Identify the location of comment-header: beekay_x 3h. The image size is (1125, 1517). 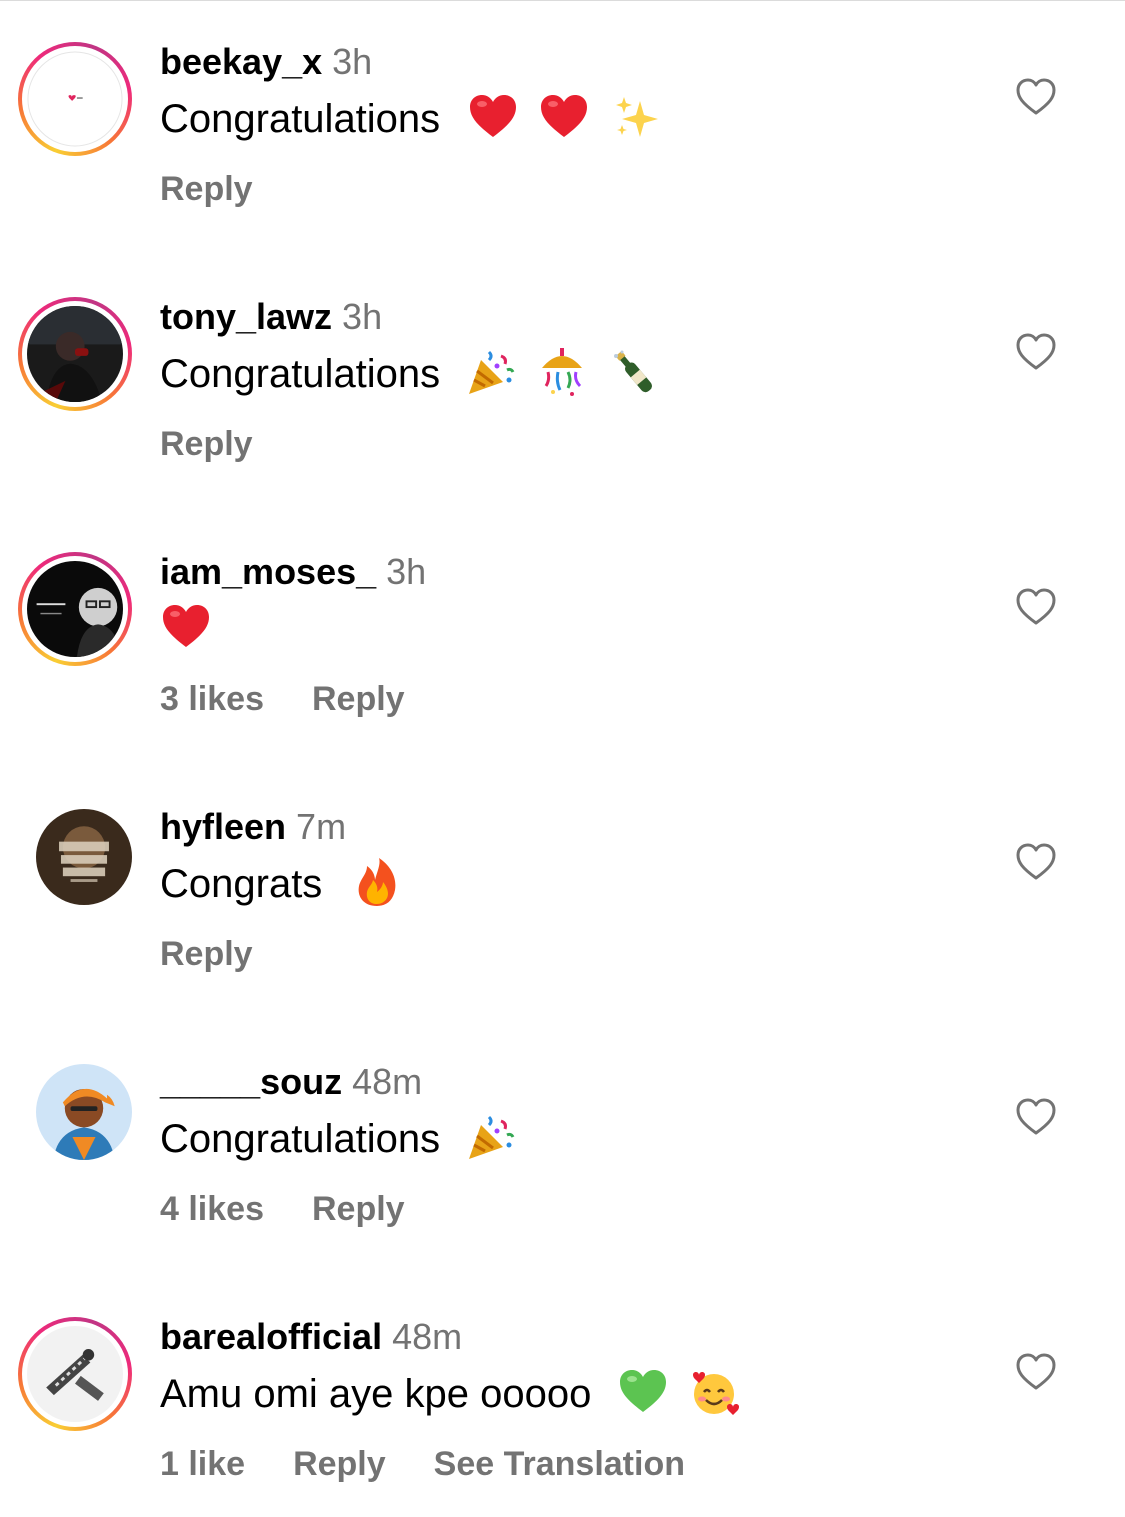
(266, 62).